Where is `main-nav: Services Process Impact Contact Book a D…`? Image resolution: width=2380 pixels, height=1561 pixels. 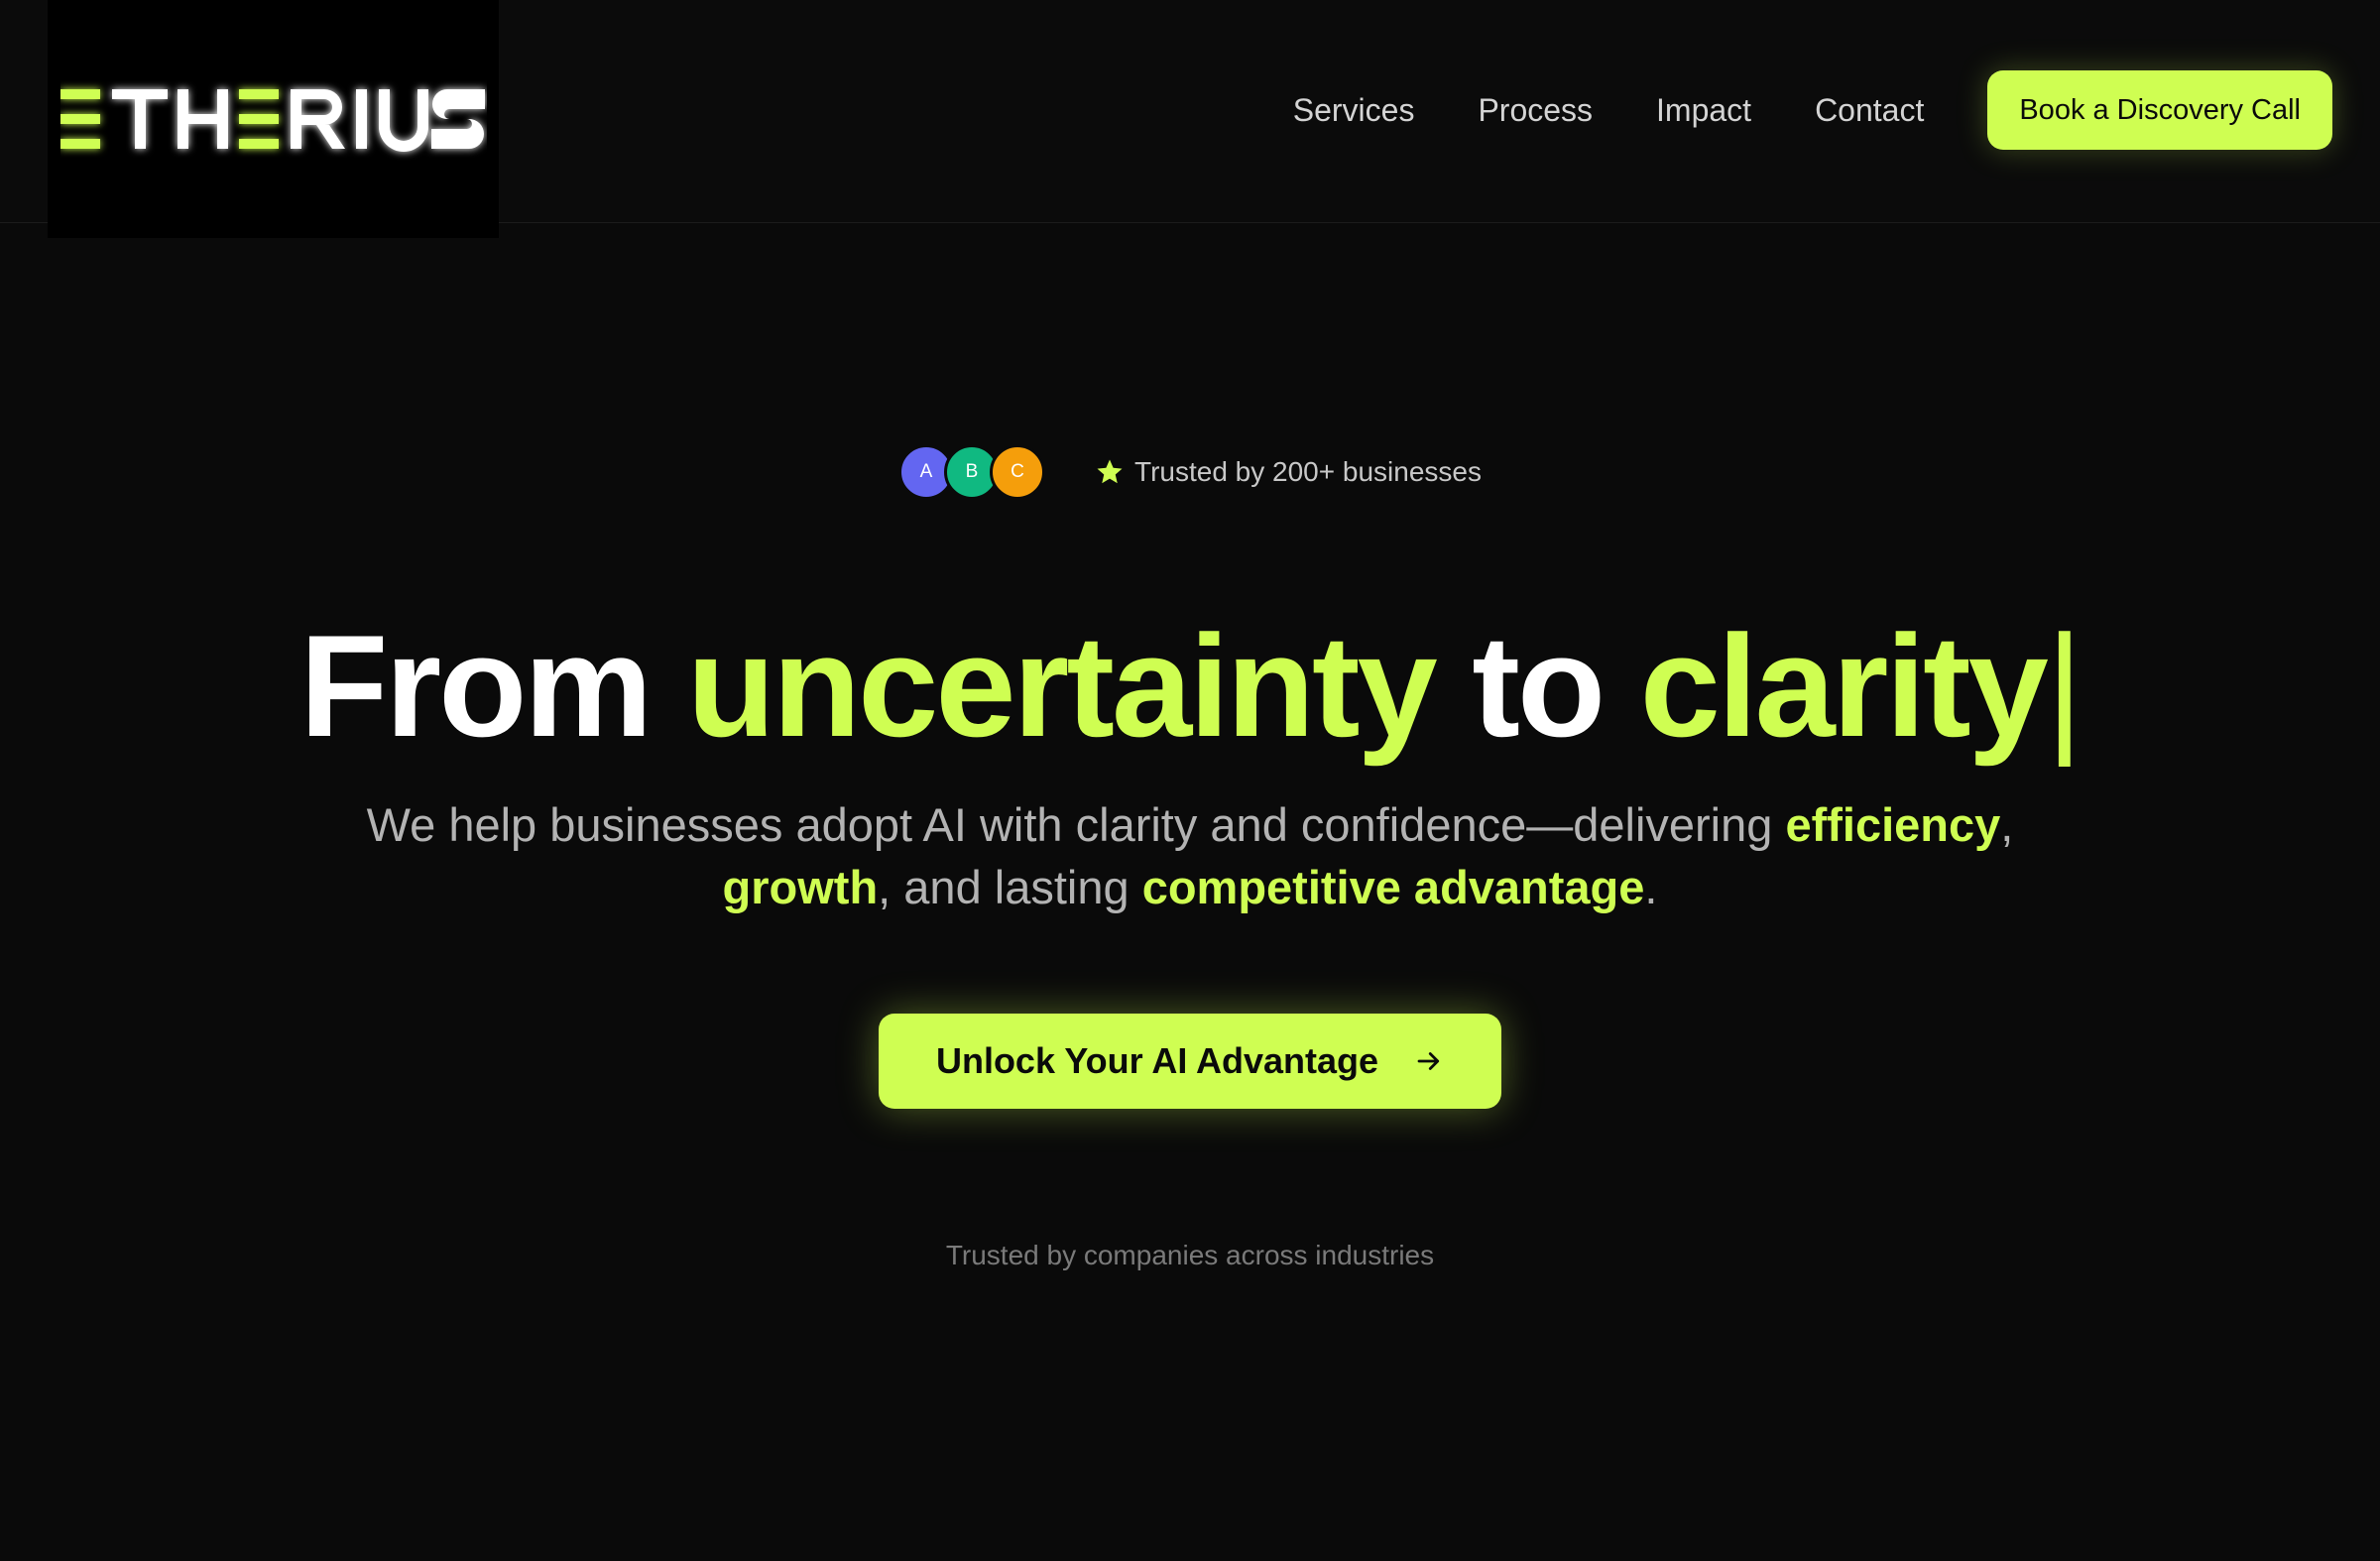 main-nav: Services Process Impact Contact Book a D… is located at coordinates (1812, 110).